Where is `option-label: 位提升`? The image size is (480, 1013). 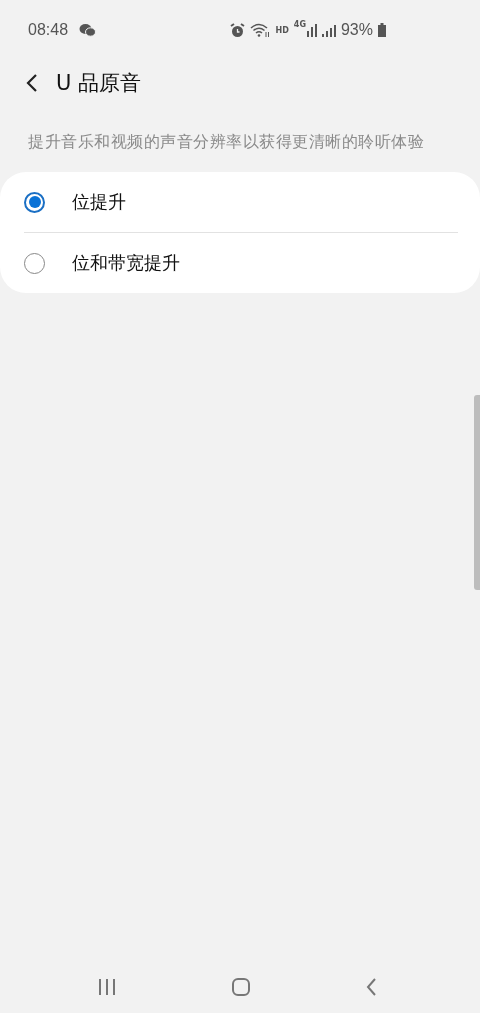 option-label: 位提升 is located at coordinates (99, 202).